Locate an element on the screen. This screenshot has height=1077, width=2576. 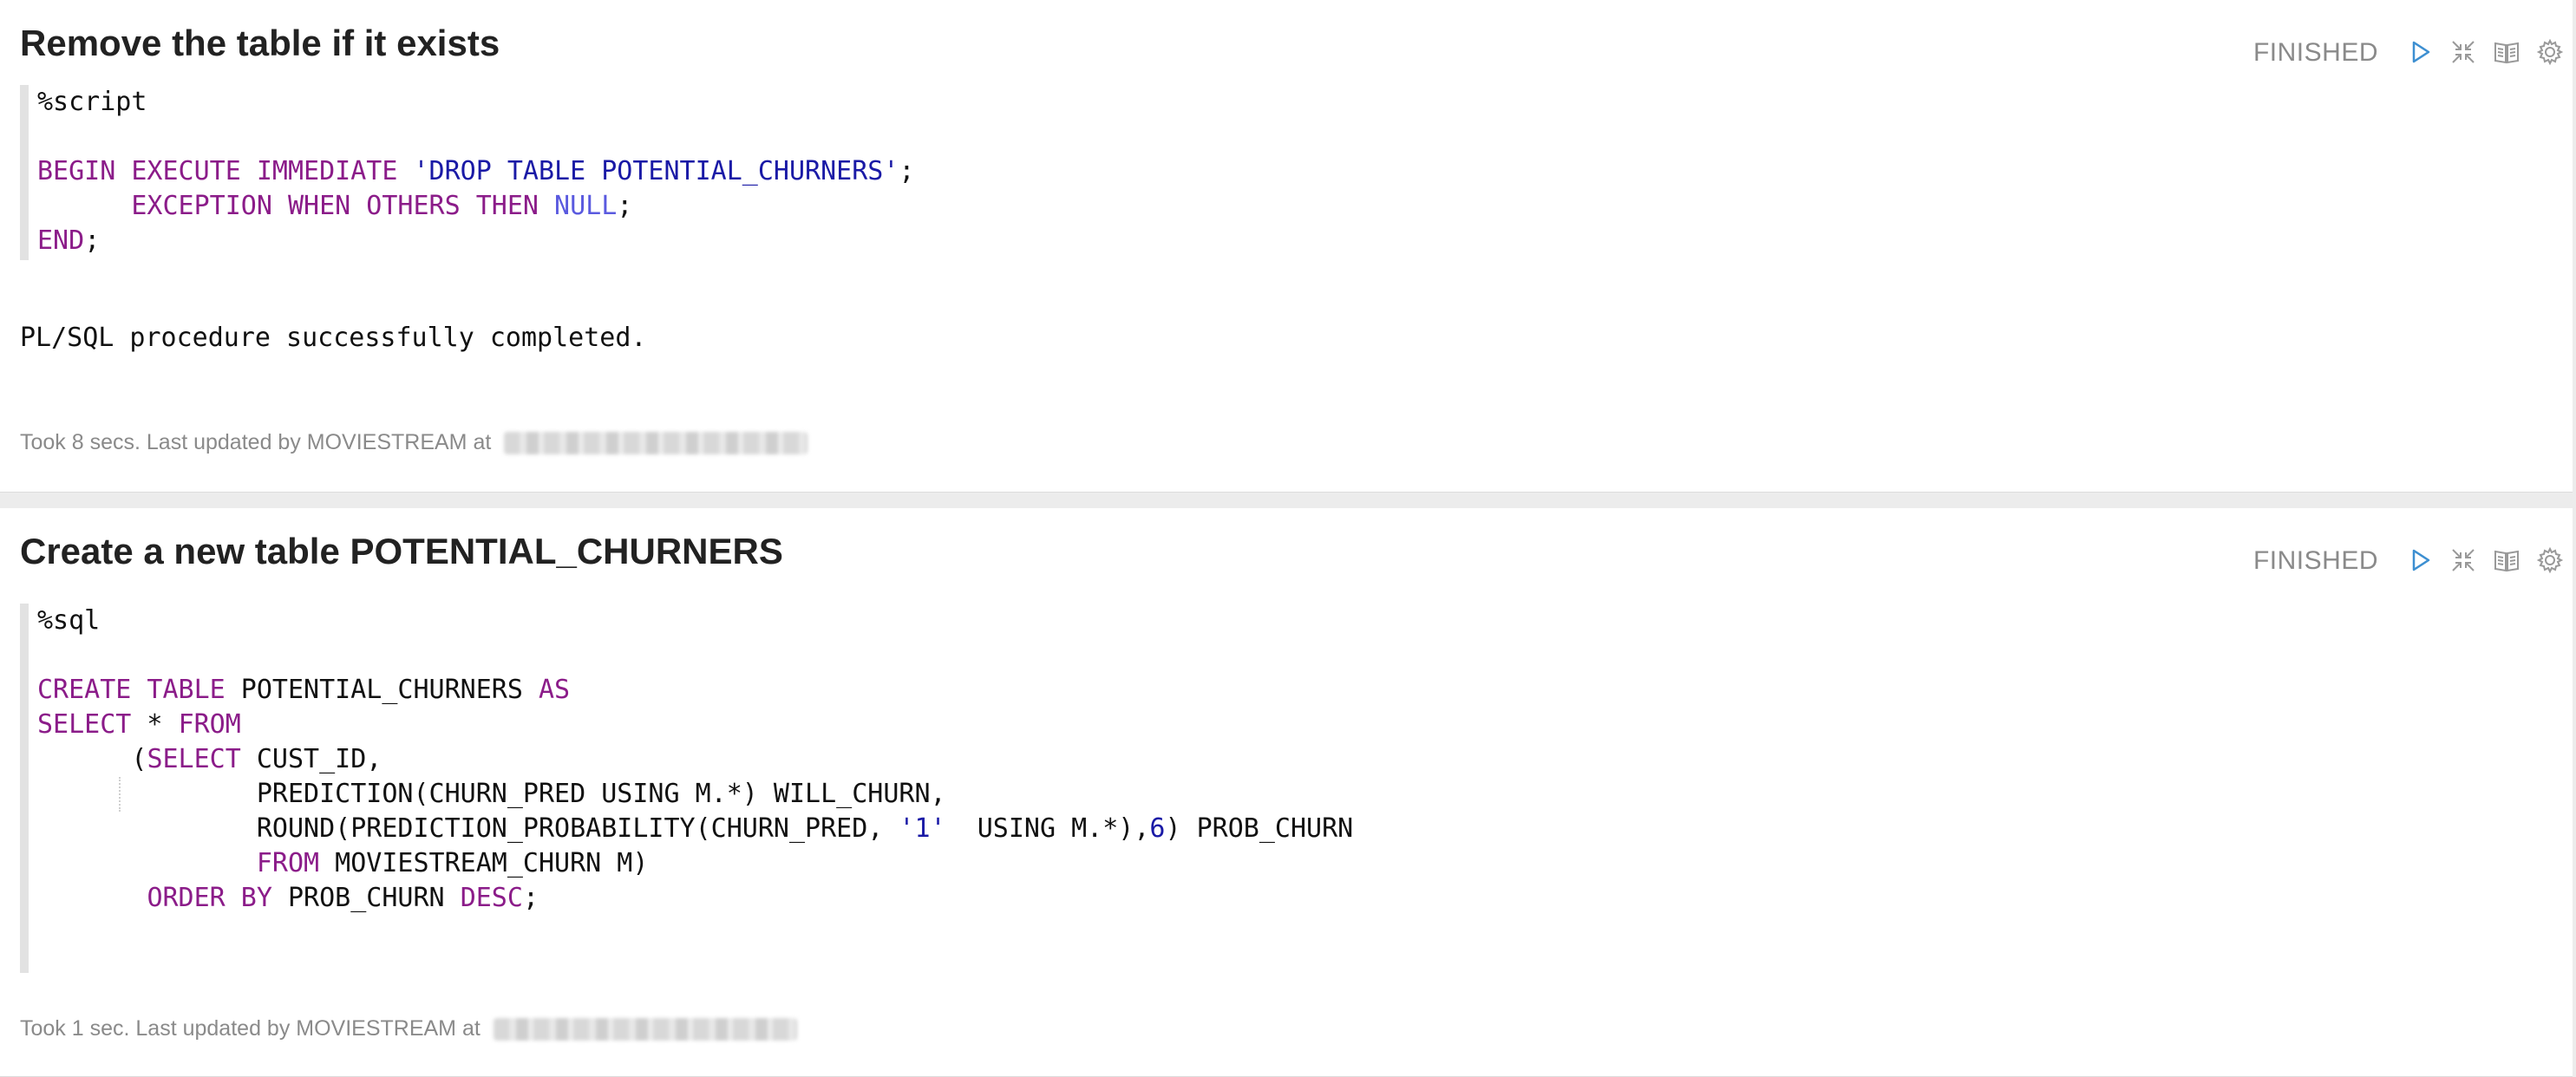
paragraph-title: Remove the table if it exists is located at coordinates (260, 43).